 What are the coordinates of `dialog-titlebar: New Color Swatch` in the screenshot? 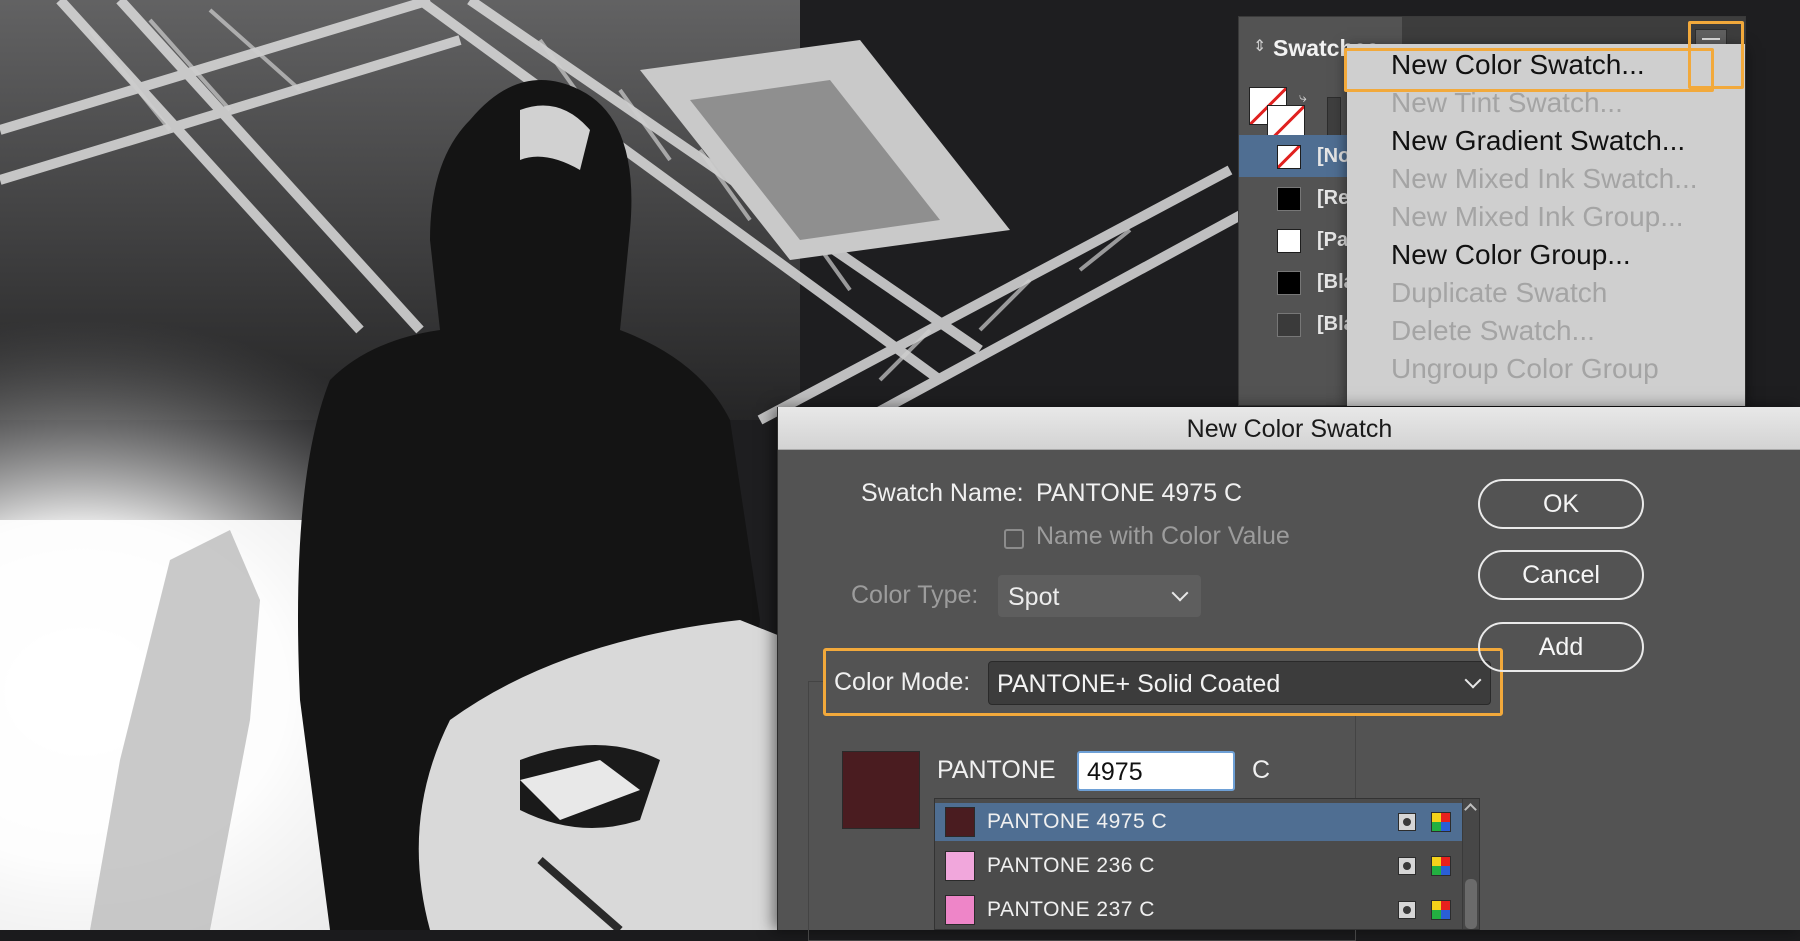 It's located at (1289, 428).